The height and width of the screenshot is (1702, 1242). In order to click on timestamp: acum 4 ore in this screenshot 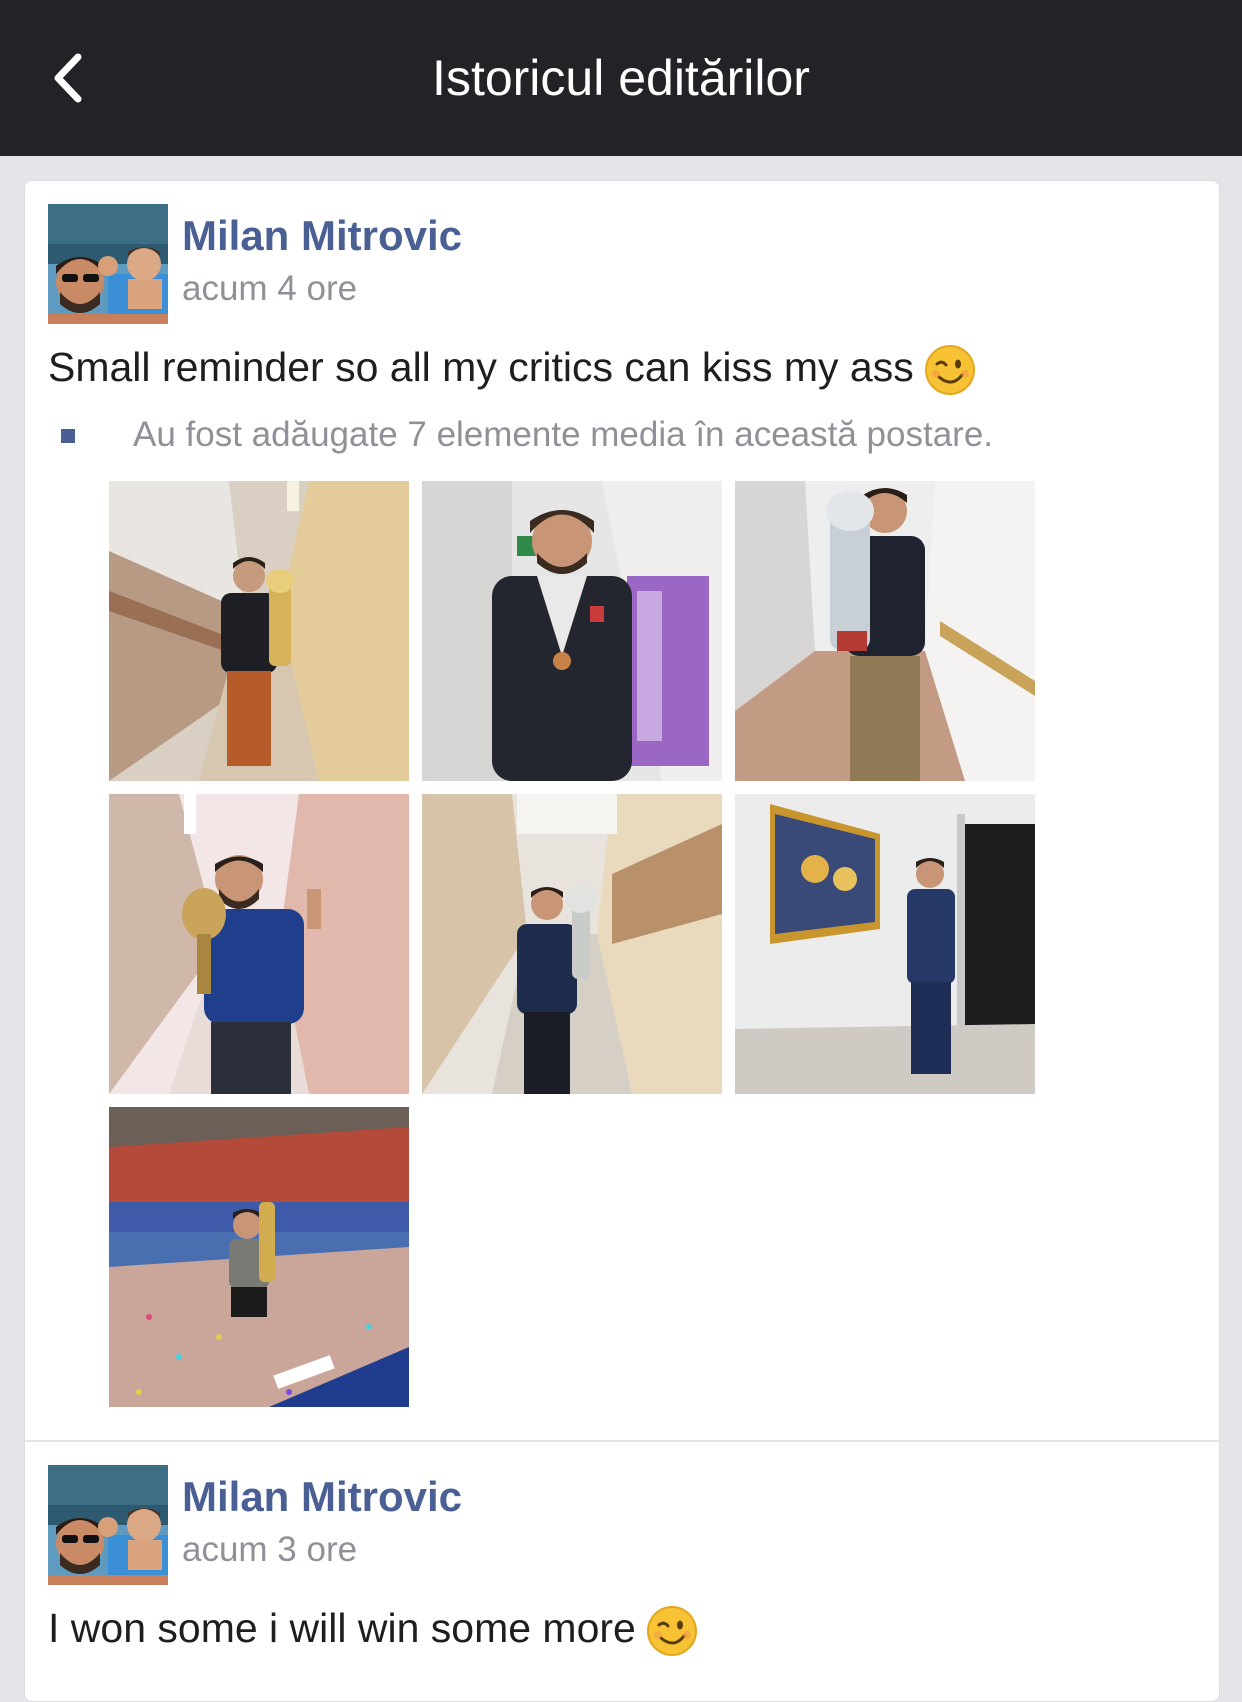, I will do `click(270, 288)`.